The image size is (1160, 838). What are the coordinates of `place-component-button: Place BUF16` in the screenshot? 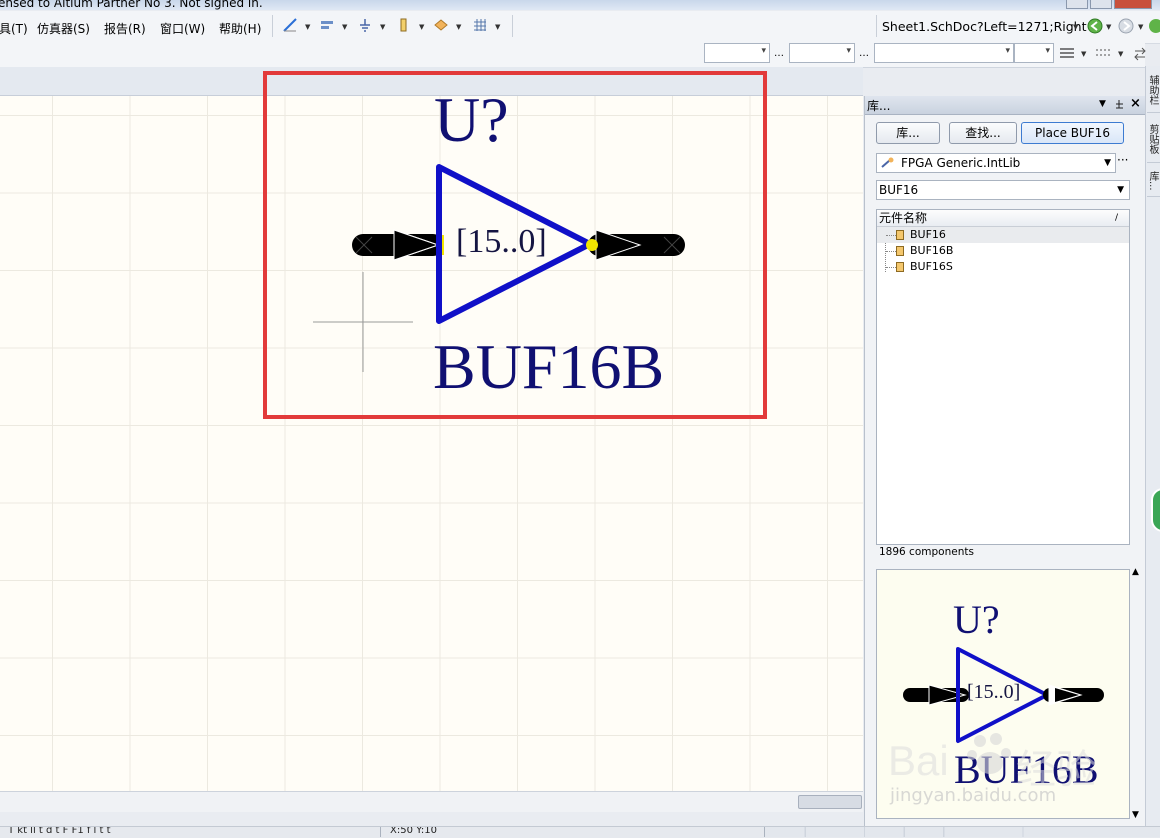 It's located at (1072, 133).